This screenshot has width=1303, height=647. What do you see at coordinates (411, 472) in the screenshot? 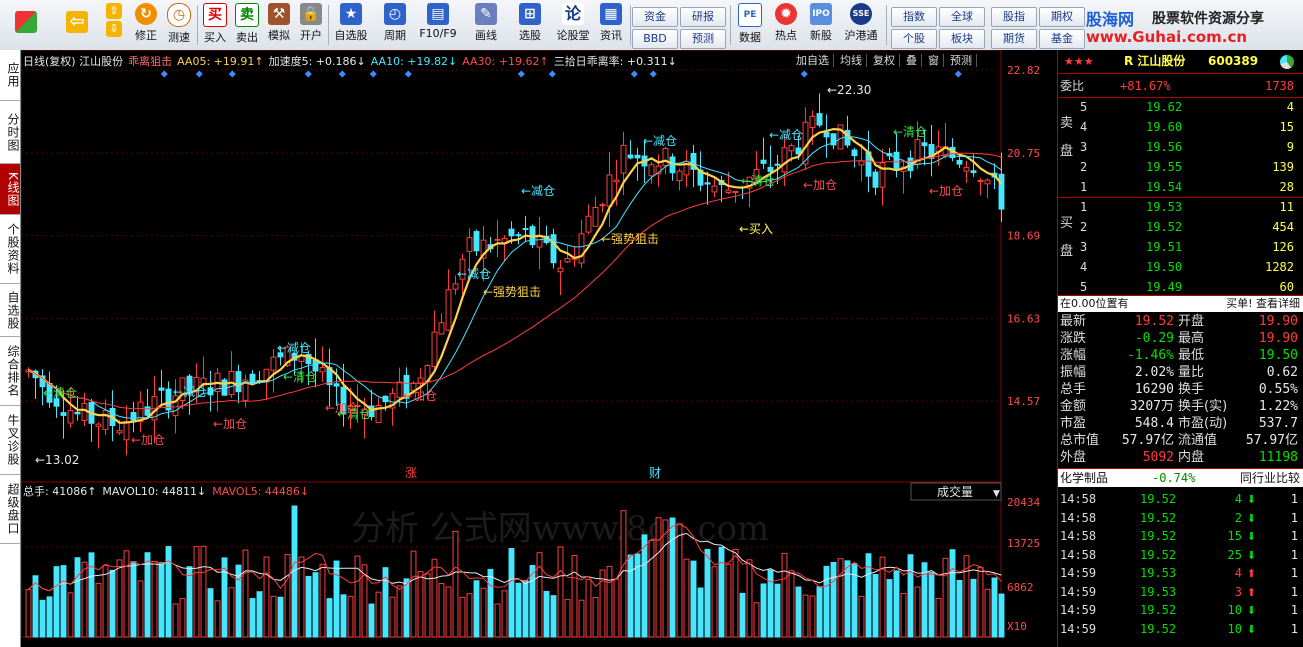
I see `limit-up-marker: 涨` at bounding box center [411, 472].